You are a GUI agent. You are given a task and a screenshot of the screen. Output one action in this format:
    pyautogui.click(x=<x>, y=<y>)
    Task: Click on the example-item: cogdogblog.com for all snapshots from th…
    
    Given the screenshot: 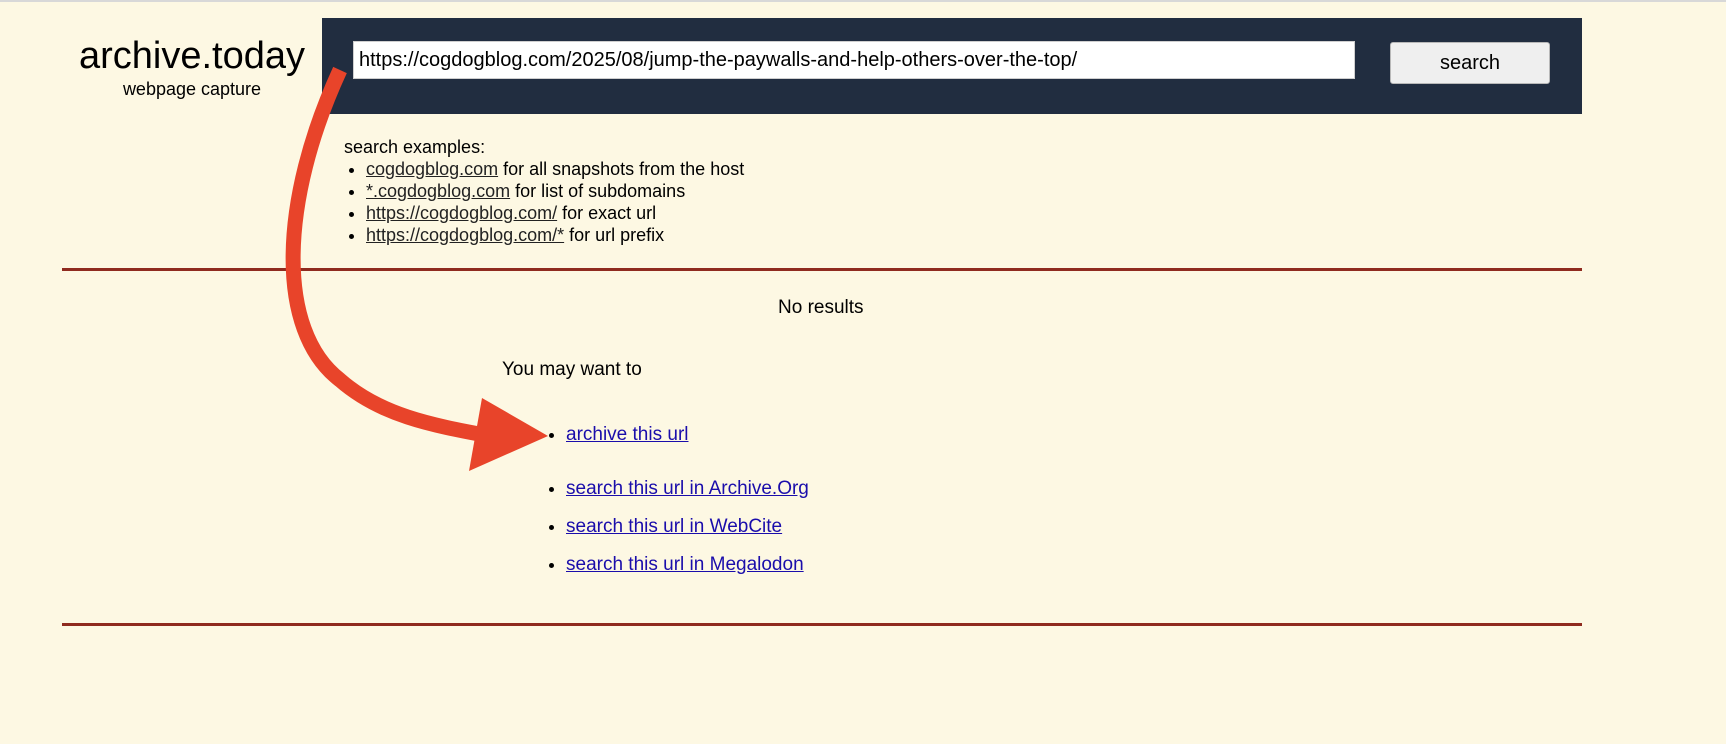 What is the action you would take?
    pyautogui.click(x=555, y=169)
    